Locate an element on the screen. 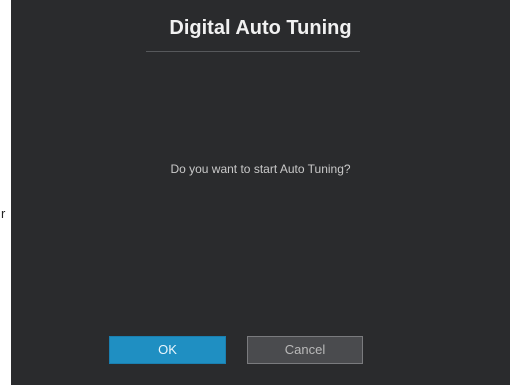 The height and width of the screenshot is (385, 511). dialog-message: Do you want to start Auto Tuning? is located at coordinates (260, 169).